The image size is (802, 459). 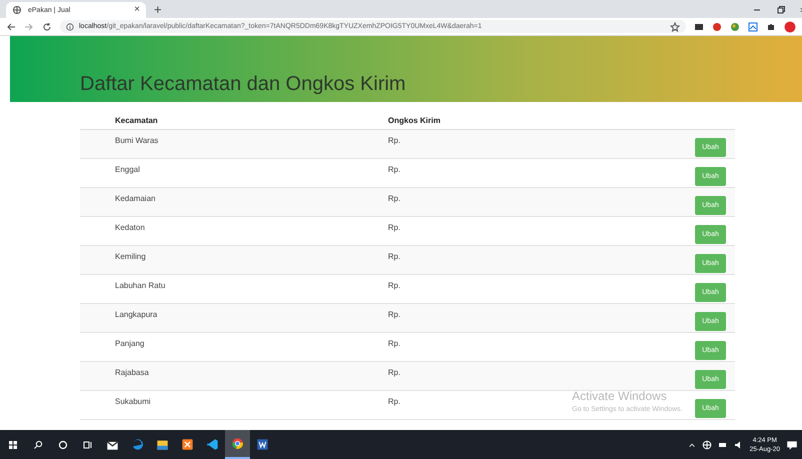 I want to click on table-cell-text: Kemiling, so click(x=130, y=256).